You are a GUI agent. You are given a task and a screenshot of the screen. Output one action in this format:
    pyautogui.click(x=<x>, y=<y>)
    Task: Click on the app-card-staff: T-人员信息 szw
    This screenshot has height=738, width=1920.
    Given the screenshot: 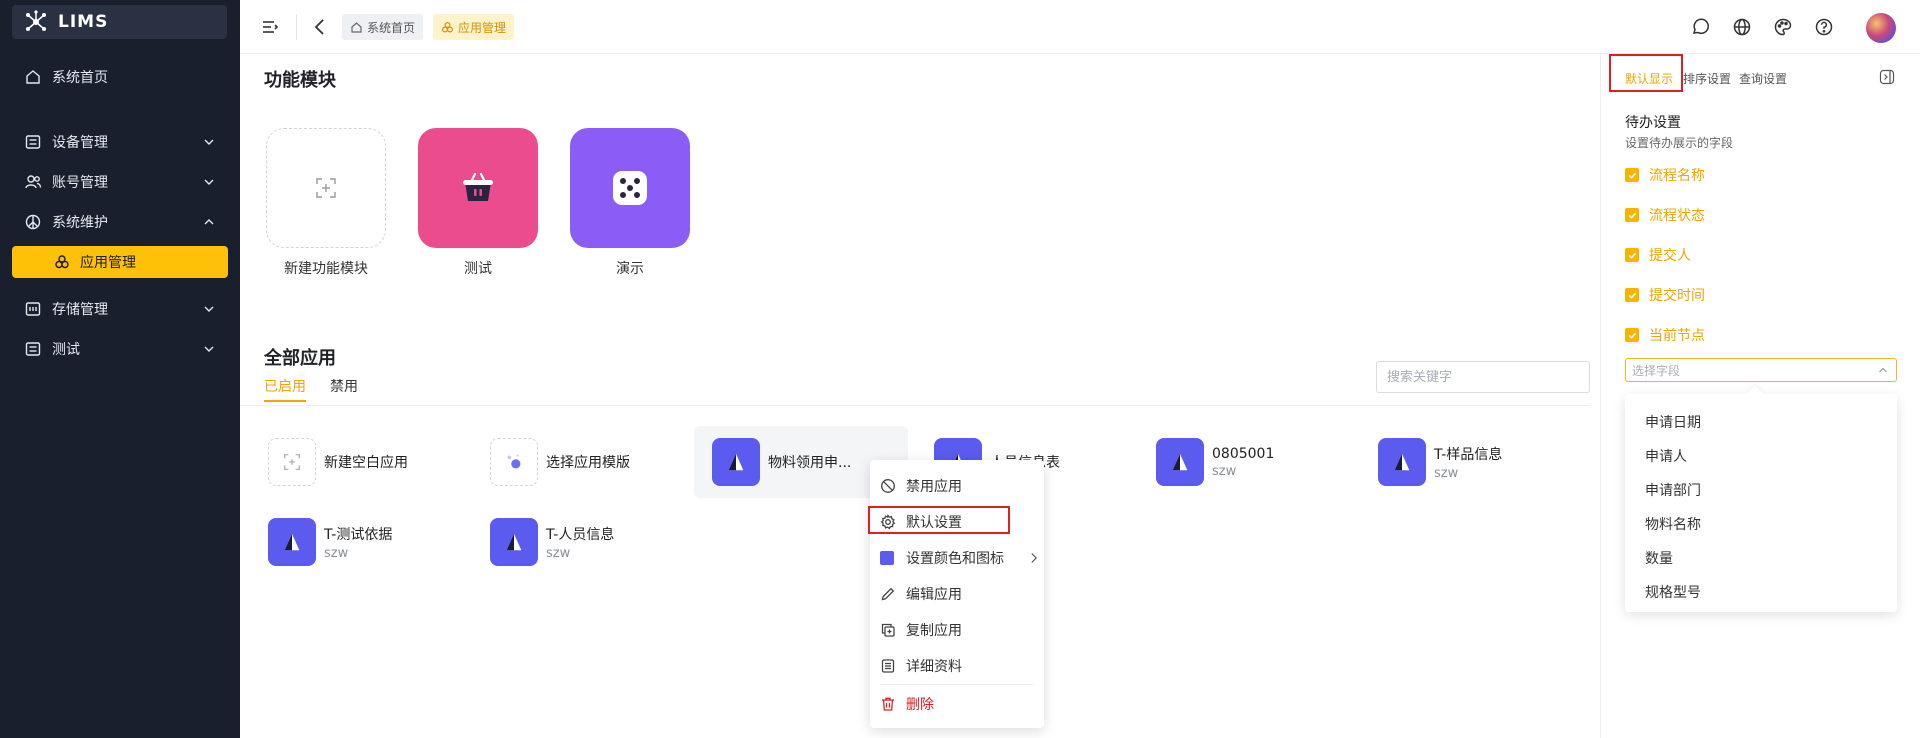 What is the action you would take?
    pyautogui.click(x=552, y=542)
    